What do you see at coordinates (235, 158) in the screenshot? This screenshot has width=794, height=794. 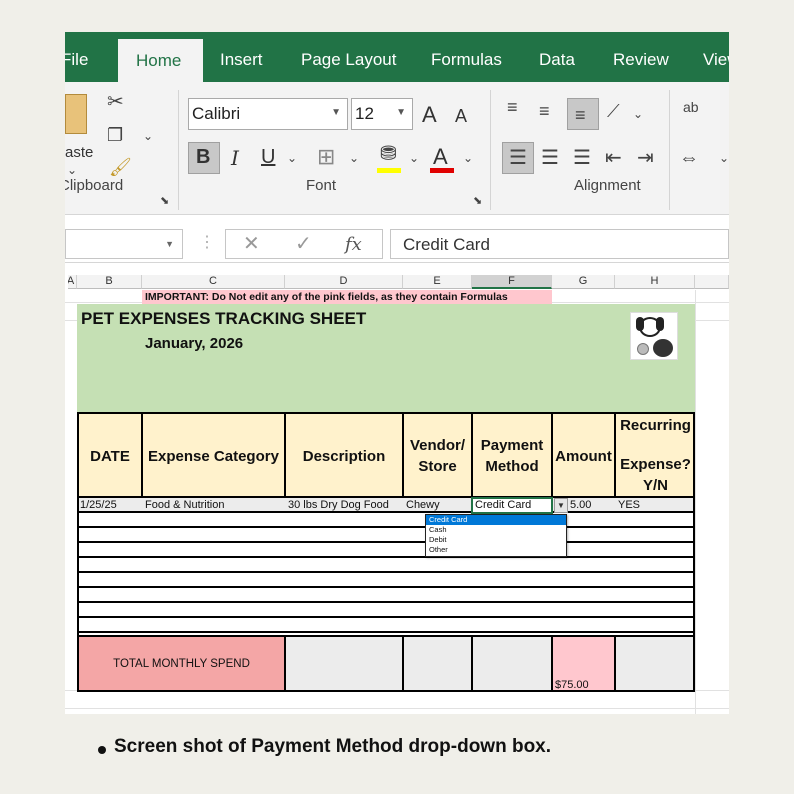 I see `italic-button: I` at bounding box center [235, 158].